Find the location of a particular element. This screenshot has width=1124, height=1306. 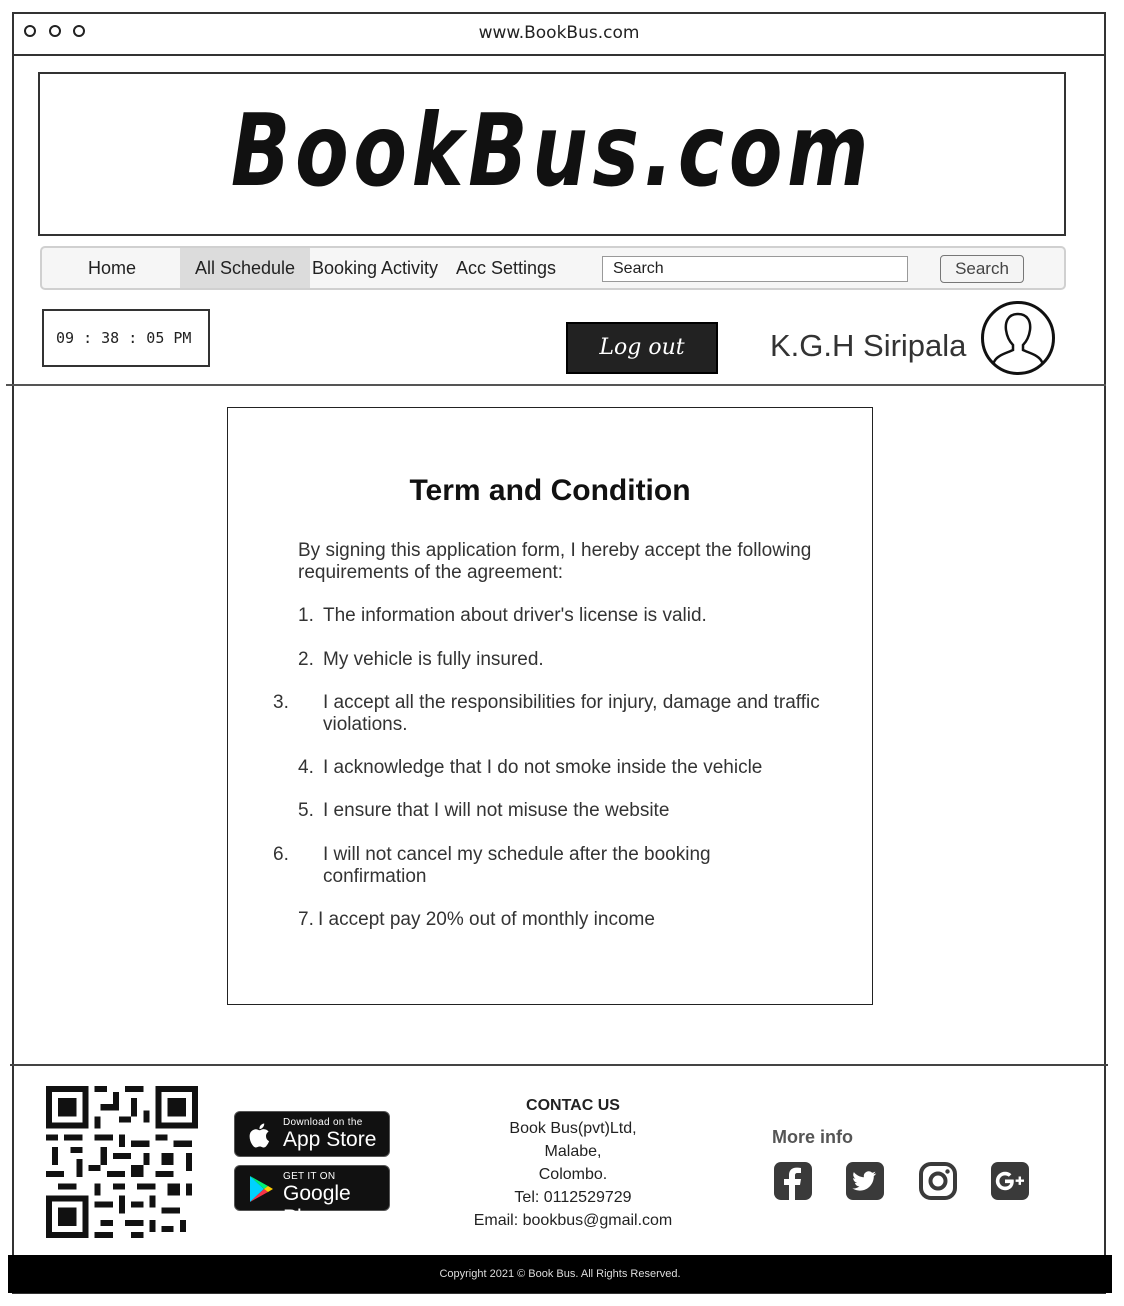

terms-item: 7. I accept pay 20% out of monthly income is located at coordinates (568, 920).